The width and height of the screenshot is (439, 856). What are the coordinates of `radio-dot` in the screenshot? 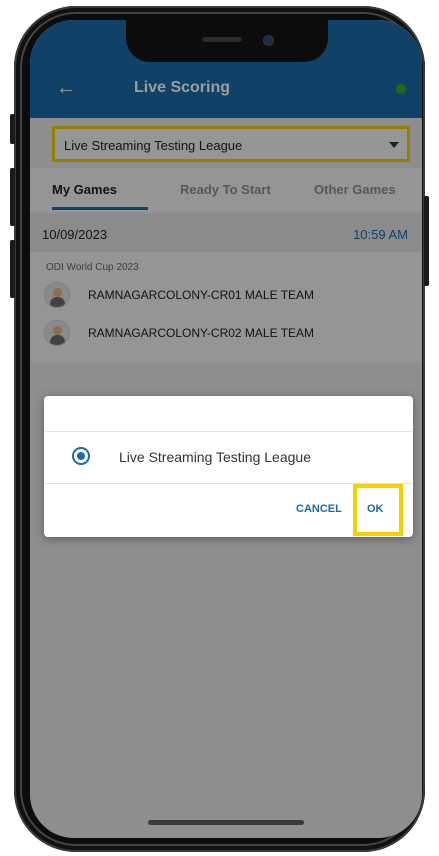 It's located at (81, 456).